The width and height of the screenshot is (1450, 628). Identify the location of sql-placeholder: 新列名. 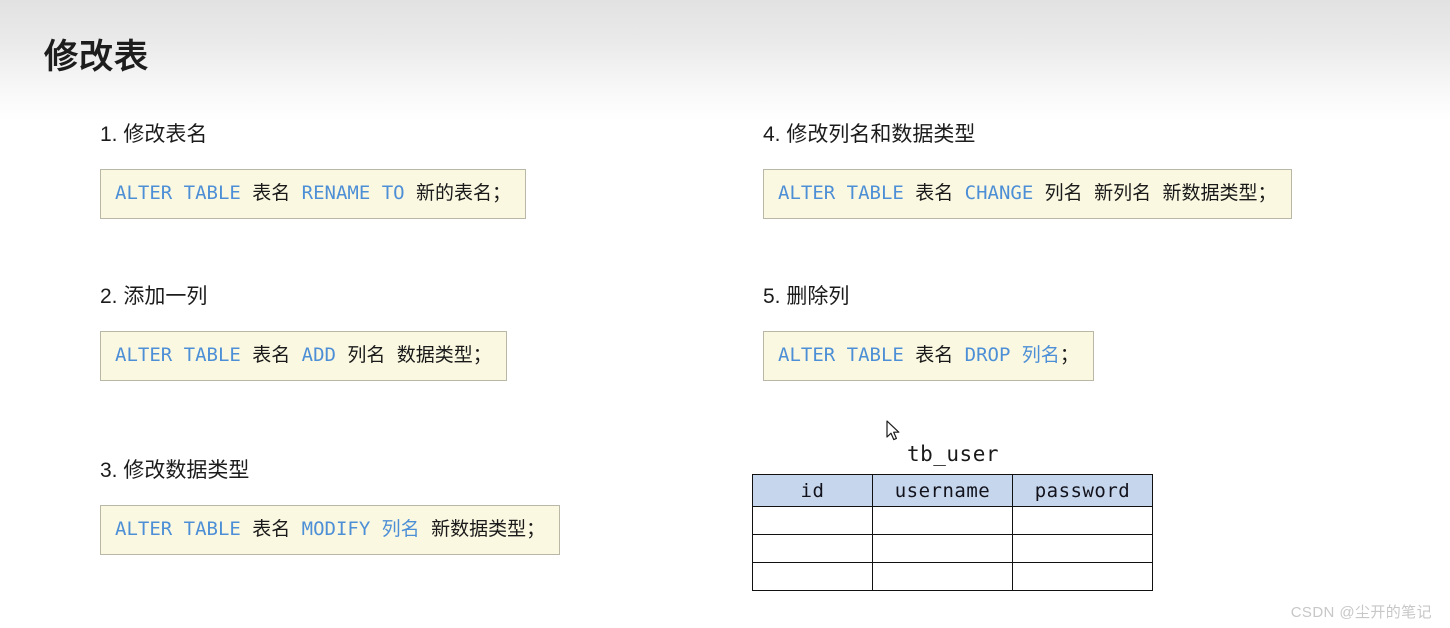
(1123, 193).